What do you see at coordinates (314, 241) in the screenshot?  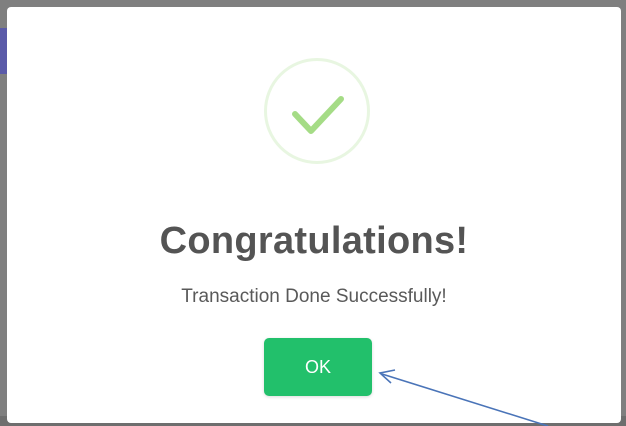 I see `dialog-title: Congratulations!` at bounding box center [314, 241].